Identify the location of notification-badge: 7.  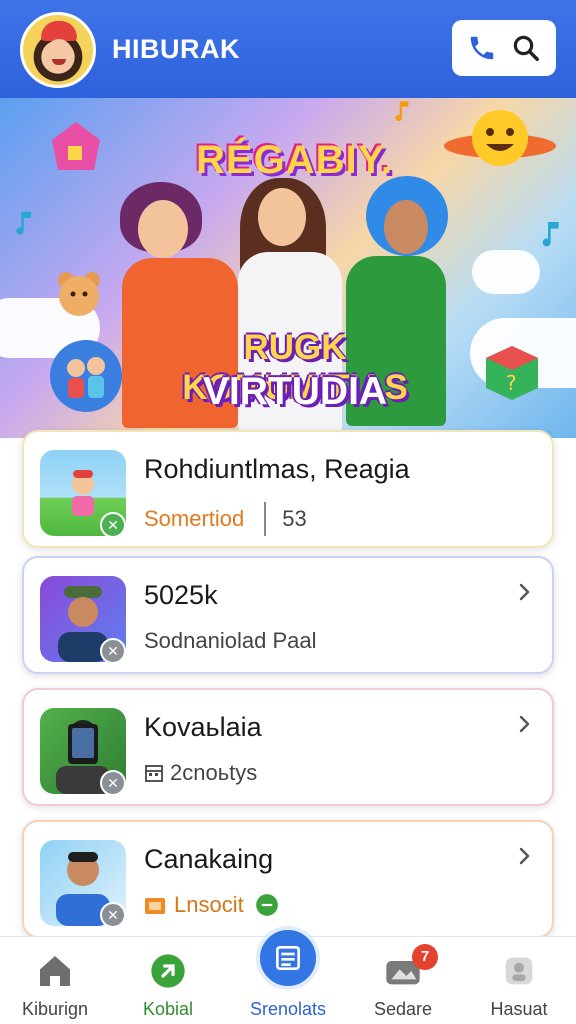
(425, 957).